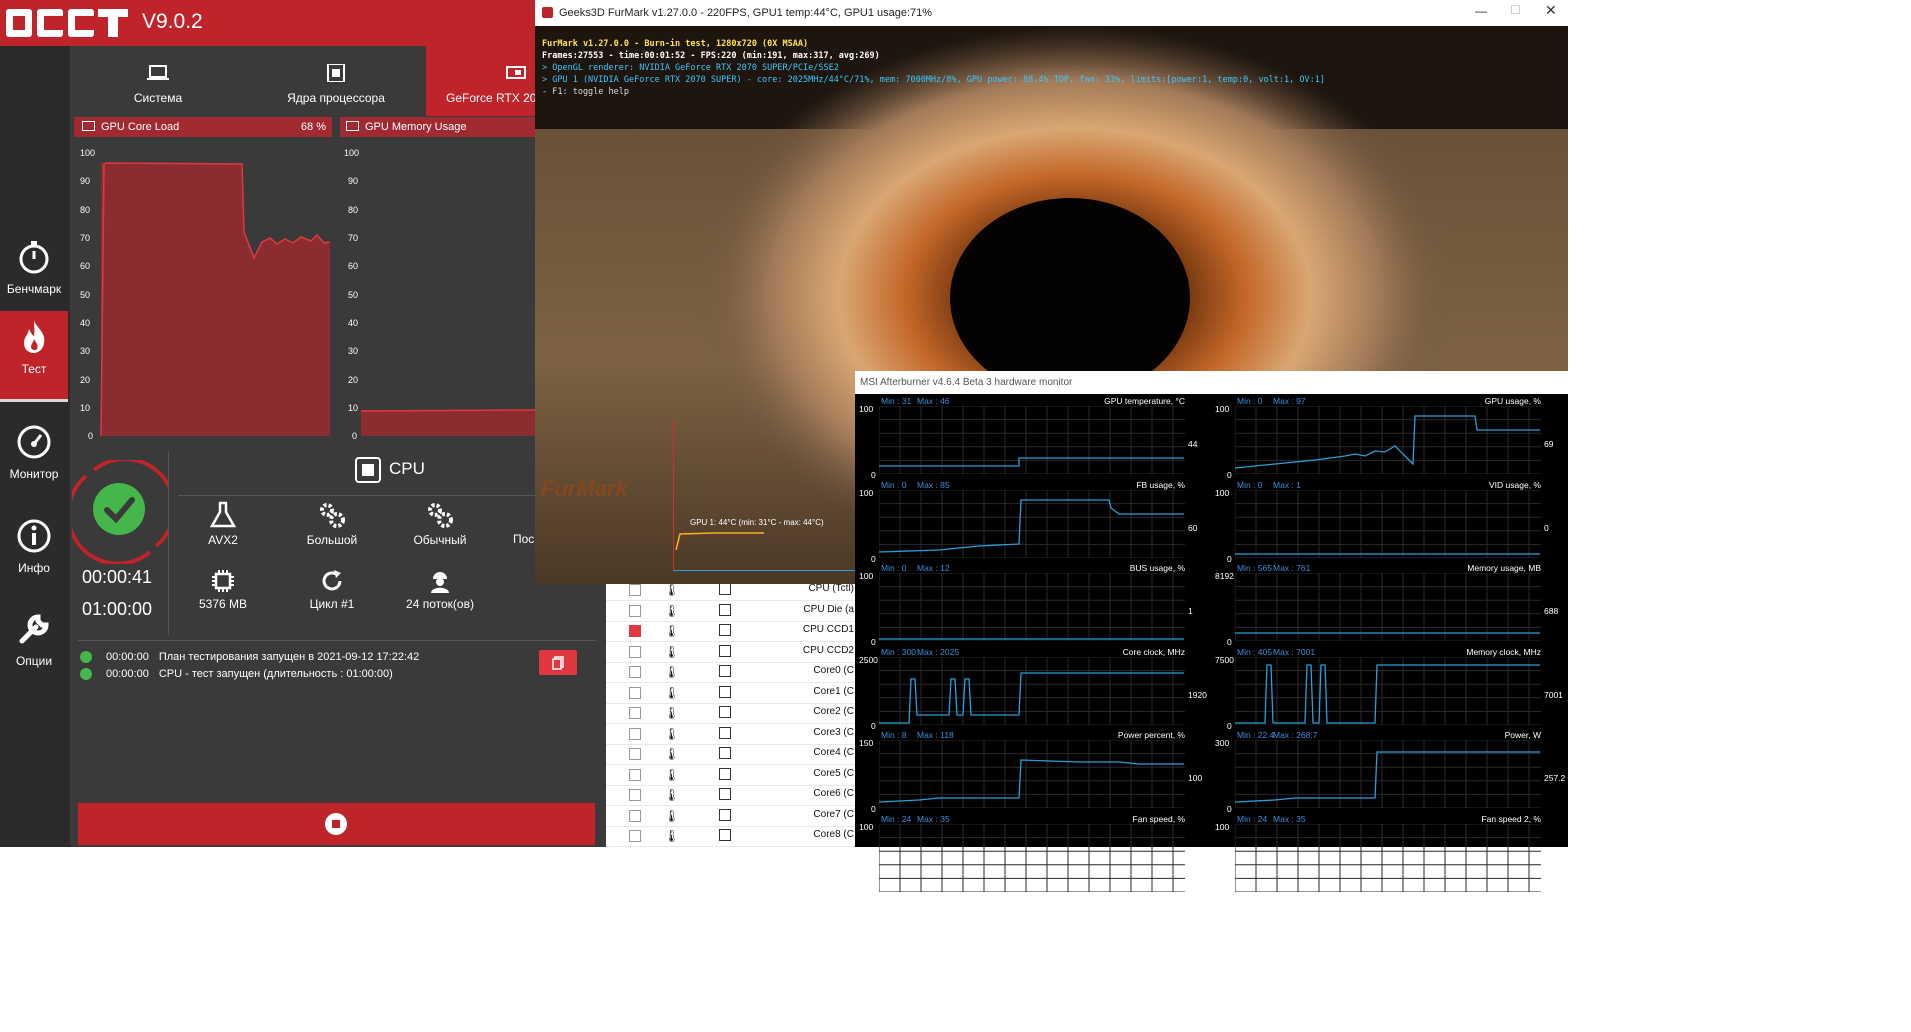  I want to click on ab-min: Min : 405, so click(1254, 651).